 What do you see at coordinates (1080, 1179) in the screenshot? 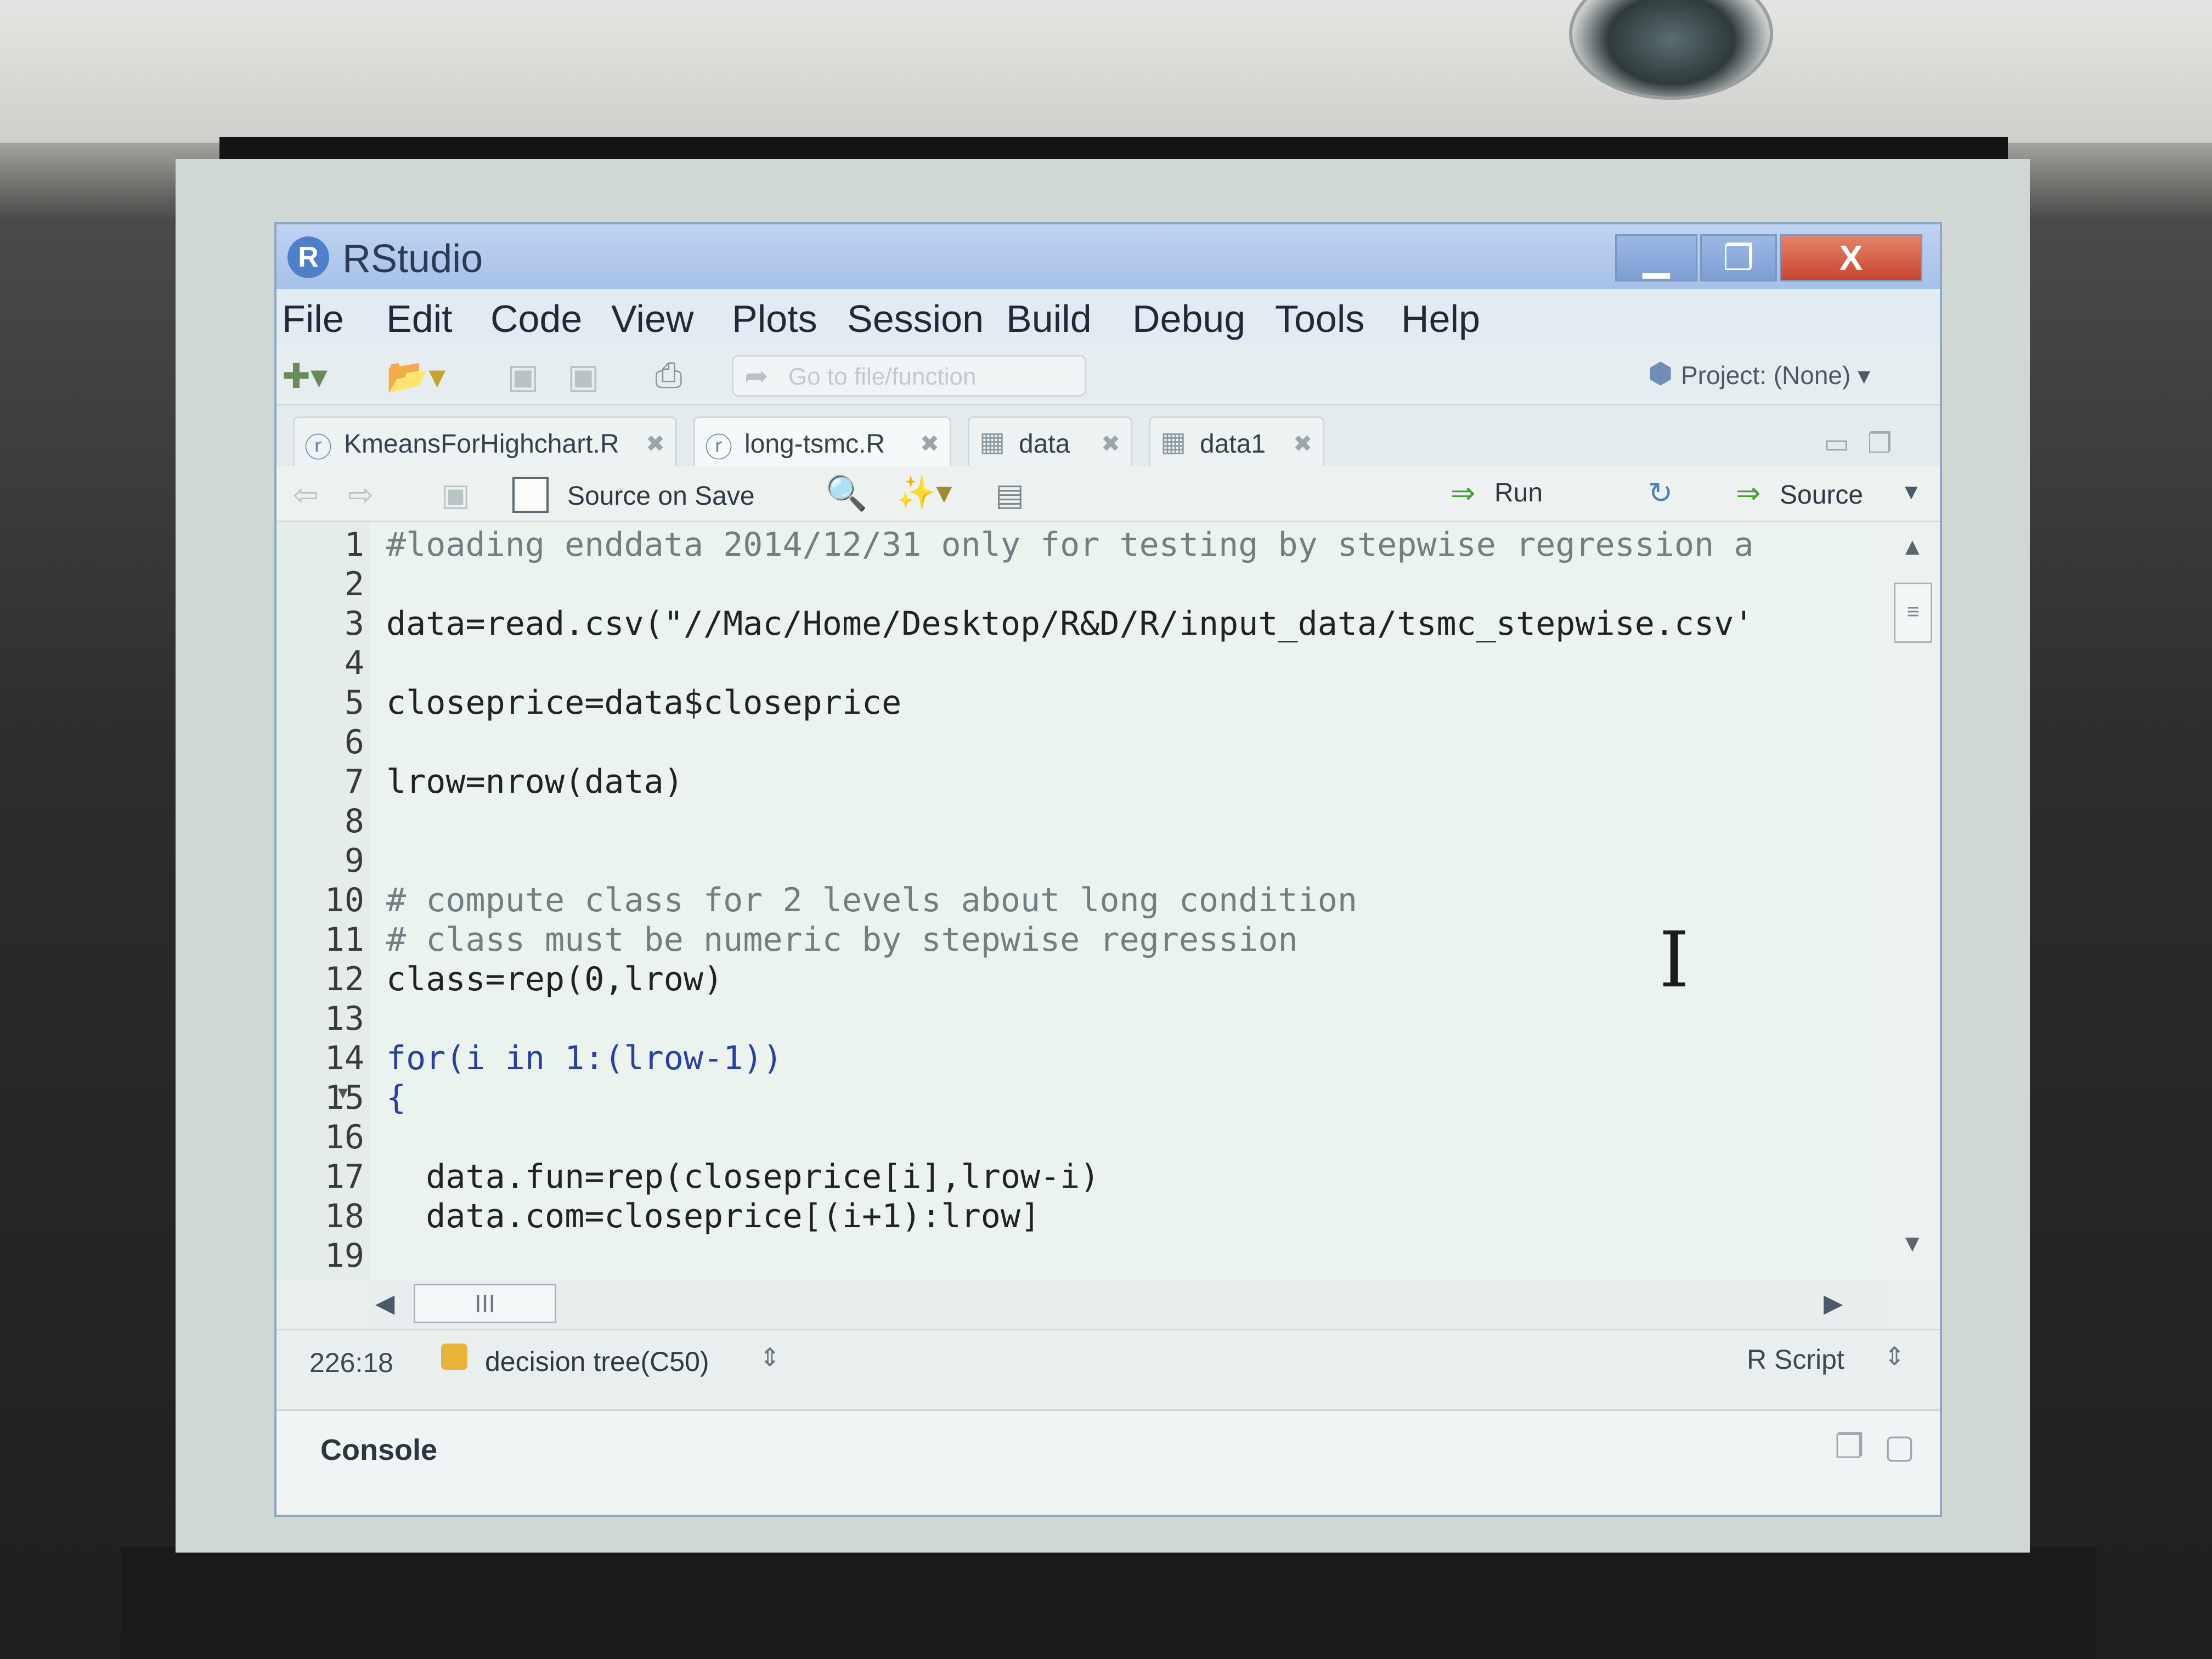
I see `code-line: 17 data.fun=rep(closeprice[i],lrow-i)` at bounding box center [1080, 1179].